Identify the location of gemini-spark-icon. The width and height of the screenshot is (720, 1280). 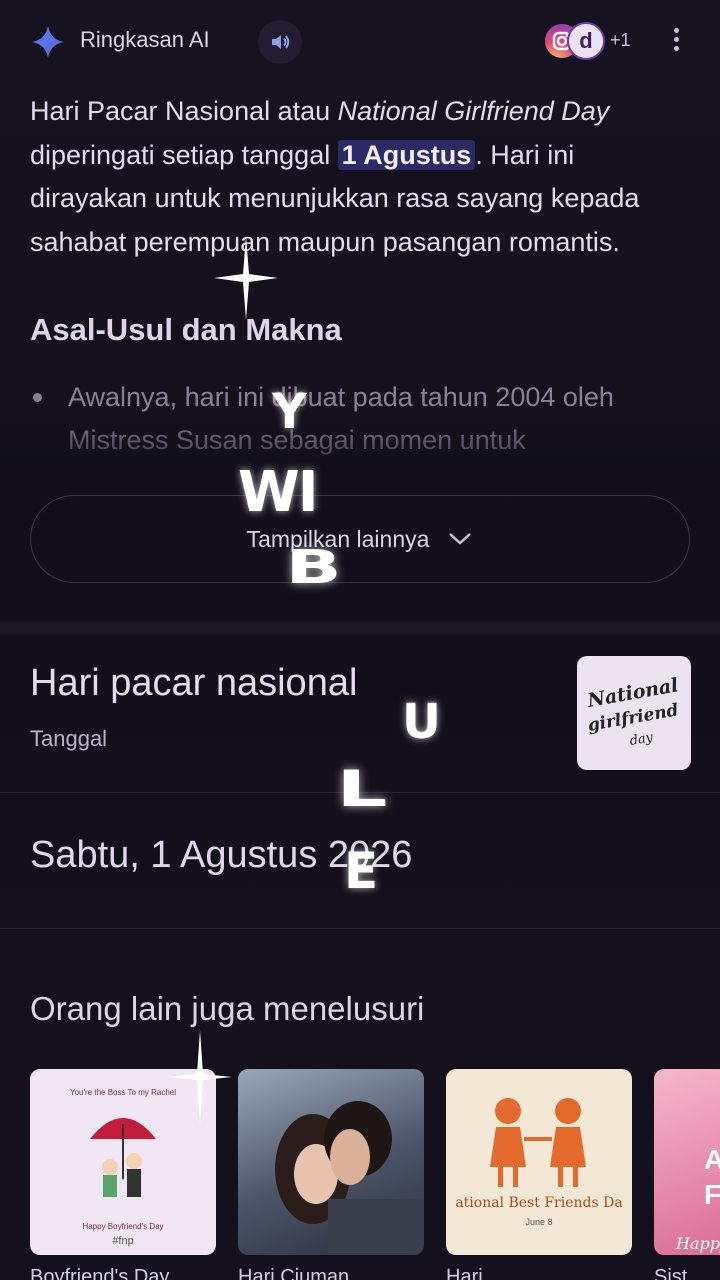
(48, 42).